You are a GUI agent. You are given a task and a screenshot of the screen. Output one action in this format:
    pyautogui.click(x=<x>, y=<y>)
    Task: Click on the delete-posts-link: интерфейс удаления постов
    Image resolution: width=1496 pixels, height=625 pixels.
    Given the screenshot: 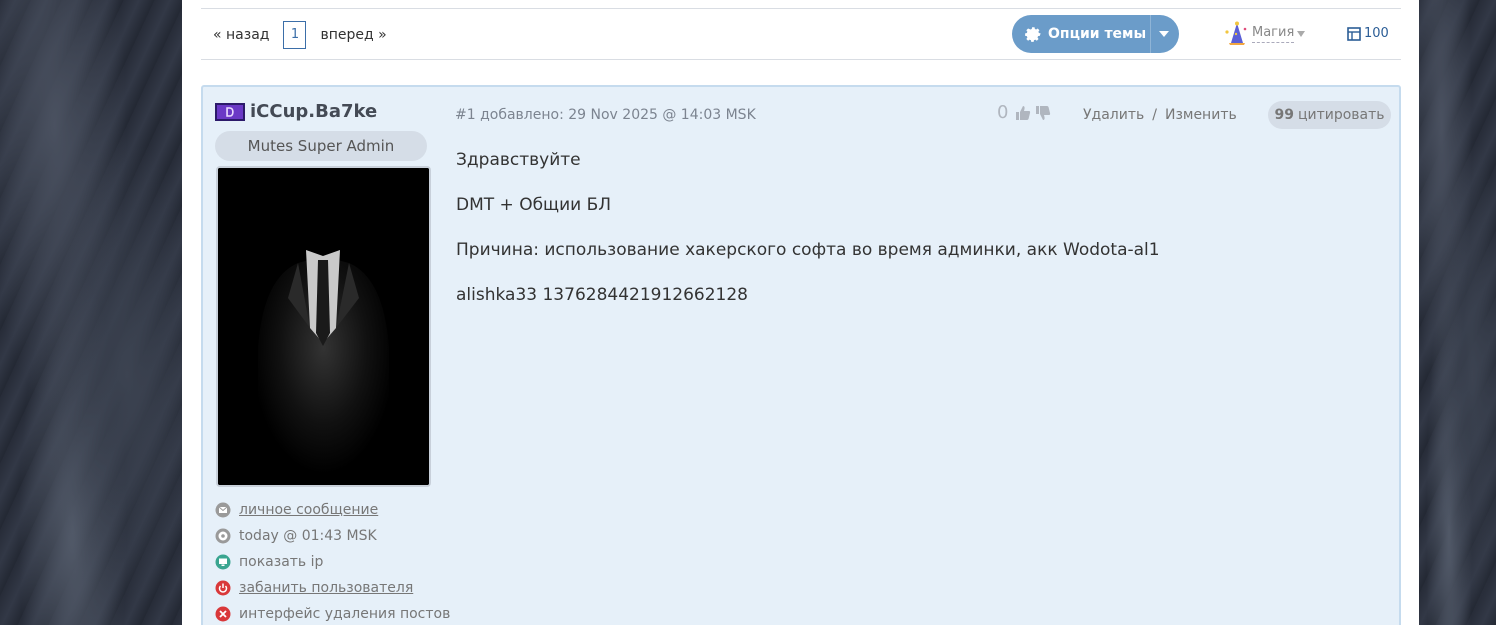 What is the action you would take?
    pyautogui.click(x=344, y=614)
    